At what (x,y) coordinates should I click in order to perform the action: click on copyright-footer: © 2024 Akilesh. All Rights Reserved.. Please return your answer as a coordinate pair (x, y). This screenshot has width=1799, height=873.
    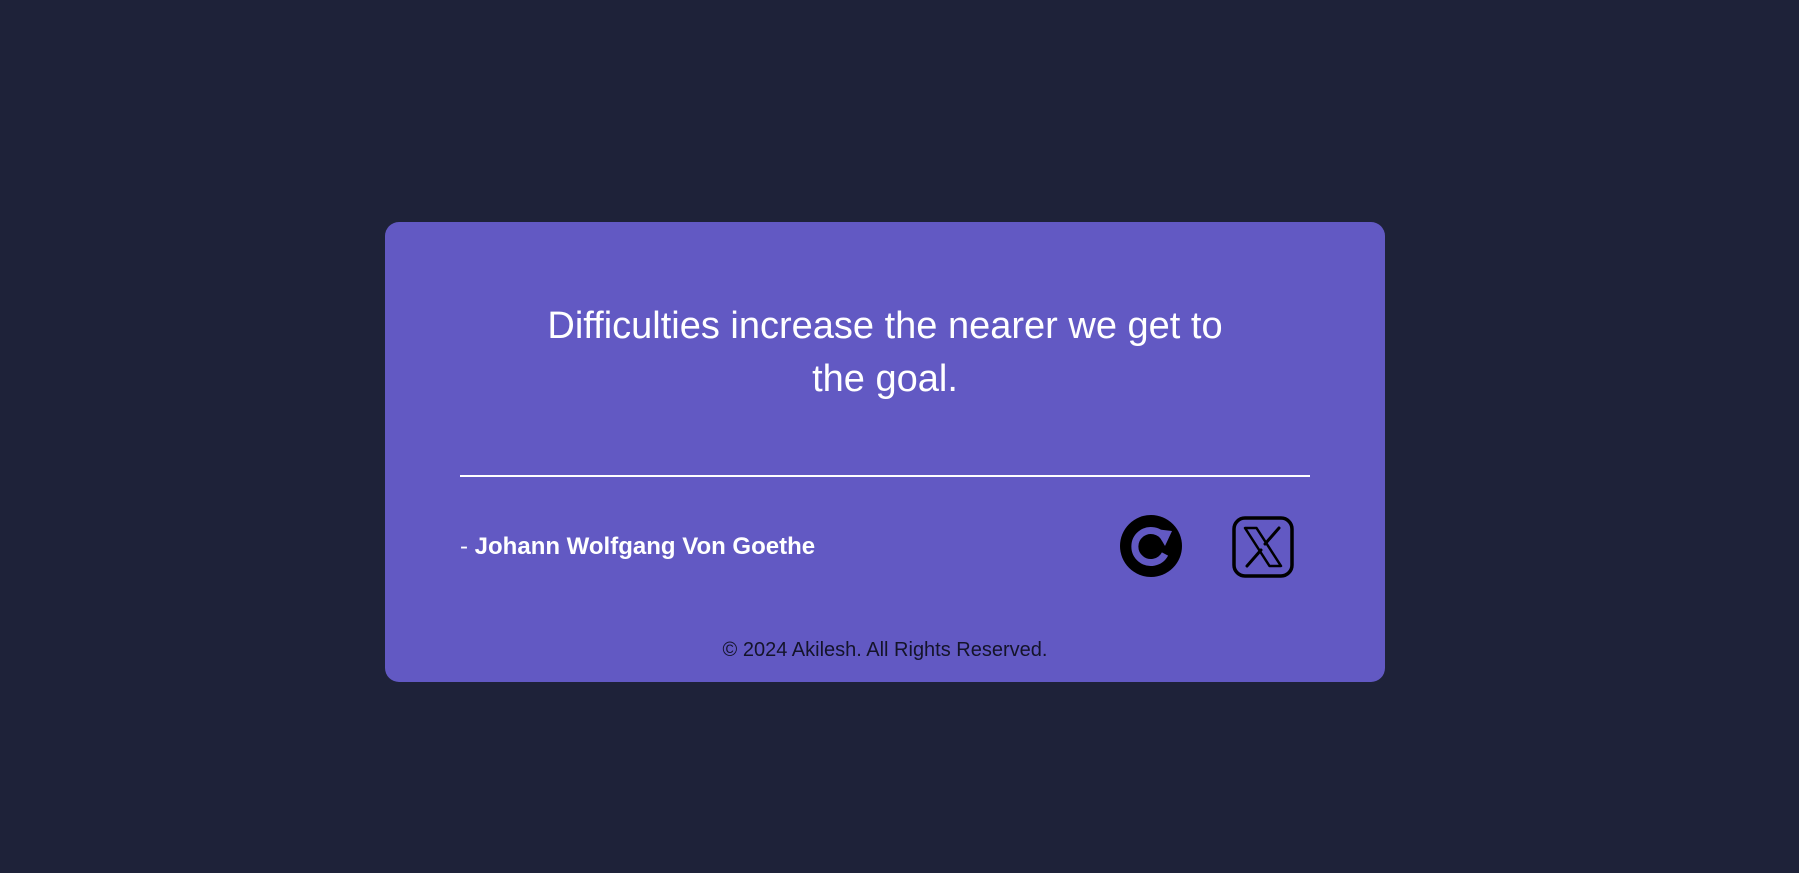
    Looking at the image, I should click on (885, 650).